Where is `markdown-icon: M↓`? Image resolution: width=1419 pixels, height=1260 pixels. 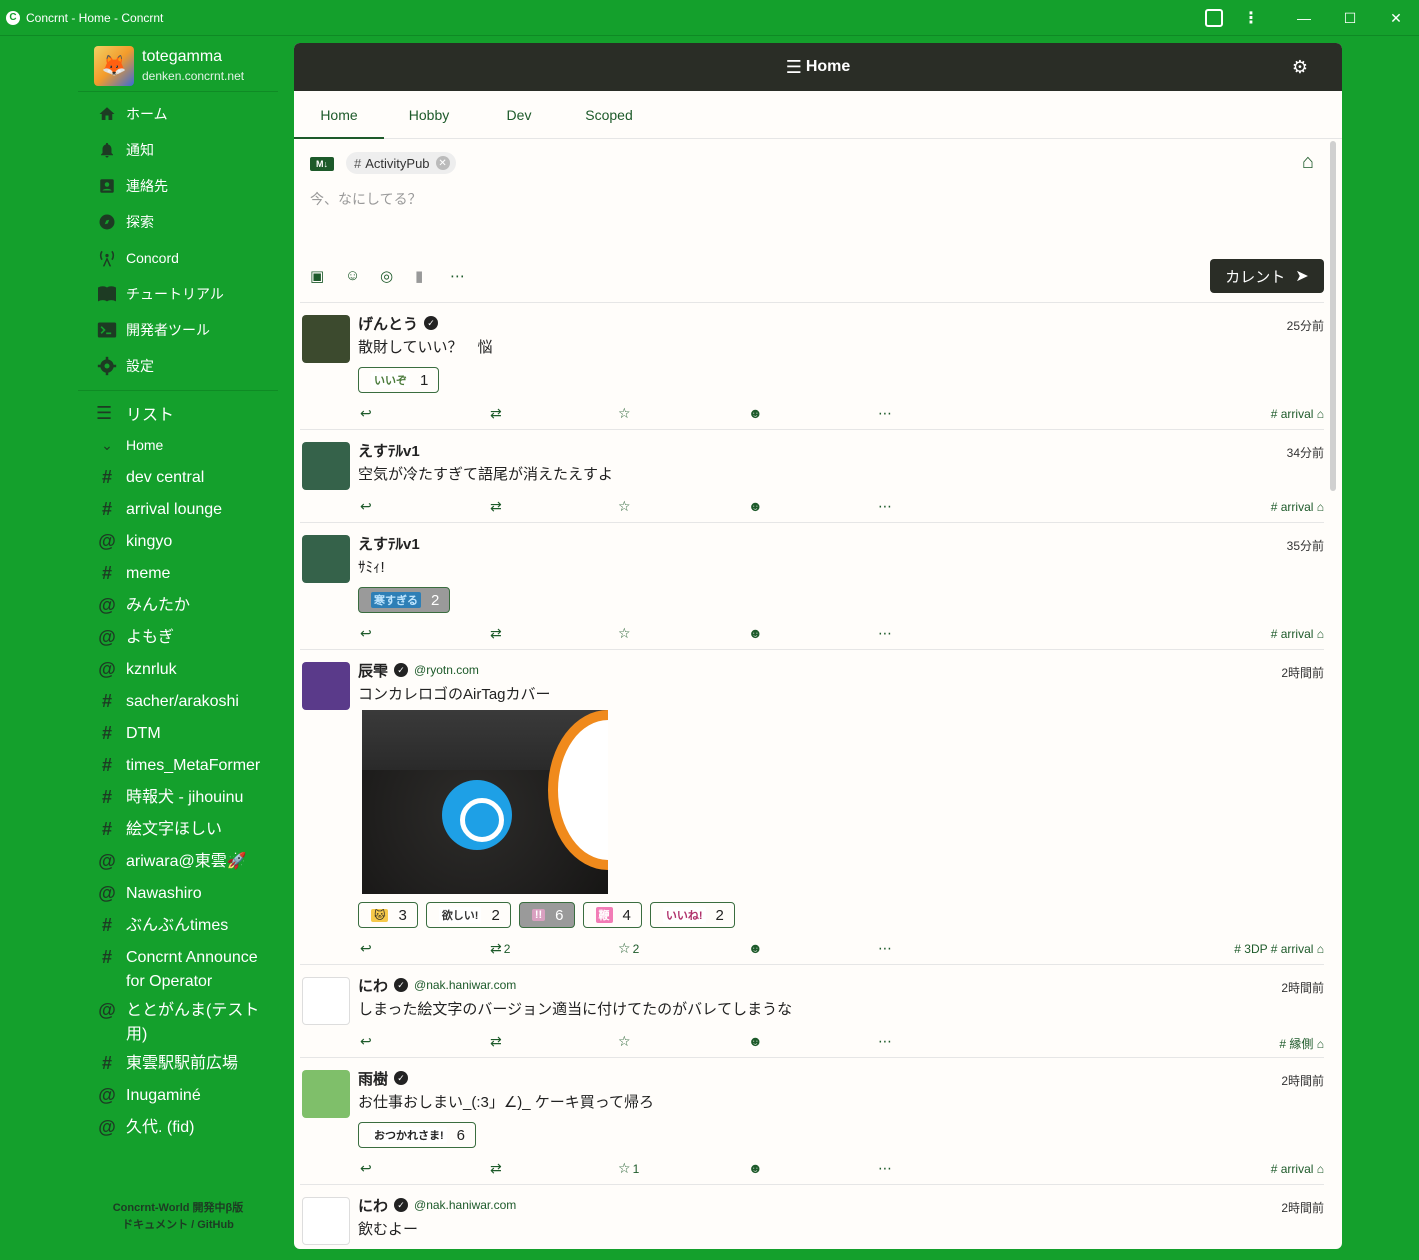 markdown-icon: M↓ is located at coordinates (322, 164).